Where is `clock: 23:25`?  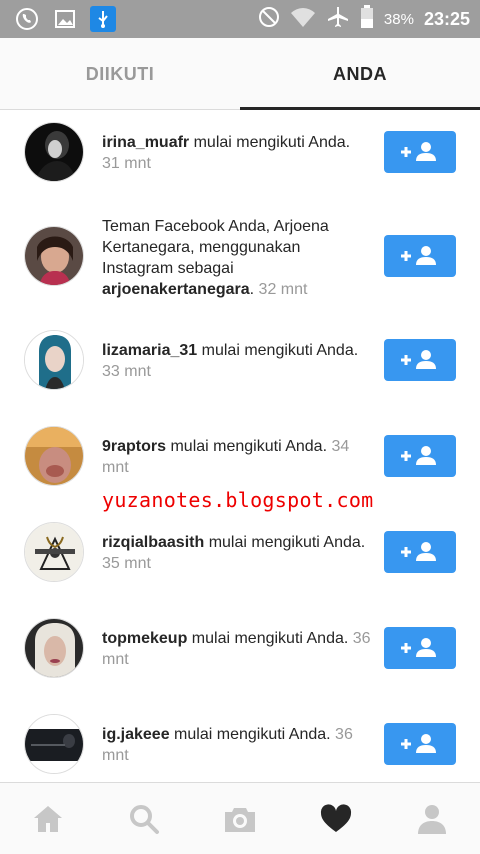
clock: 23:25 is located at coordinates (446, 18).